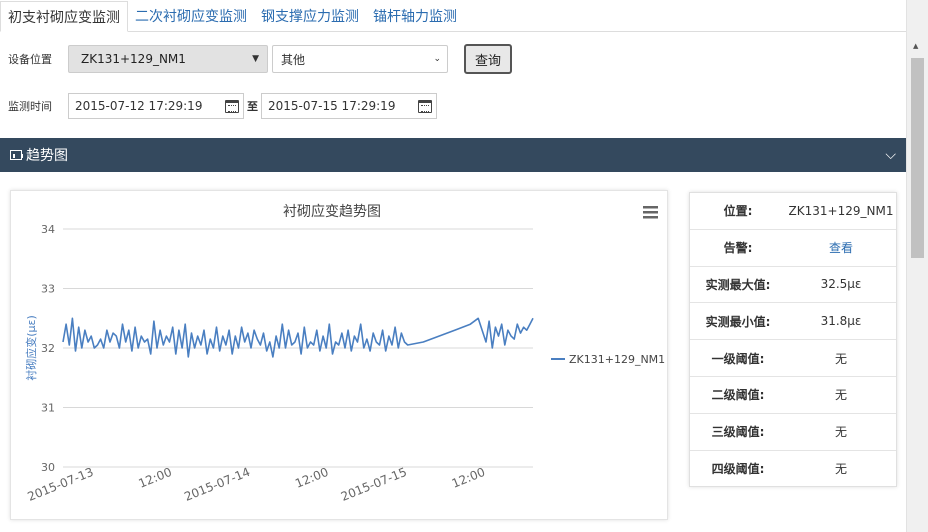  What do you see at coordinates (453, 155) in the screenshot?
I see `trend-section-header: 趋势图 ⌵` at bounding box center [453, 155].